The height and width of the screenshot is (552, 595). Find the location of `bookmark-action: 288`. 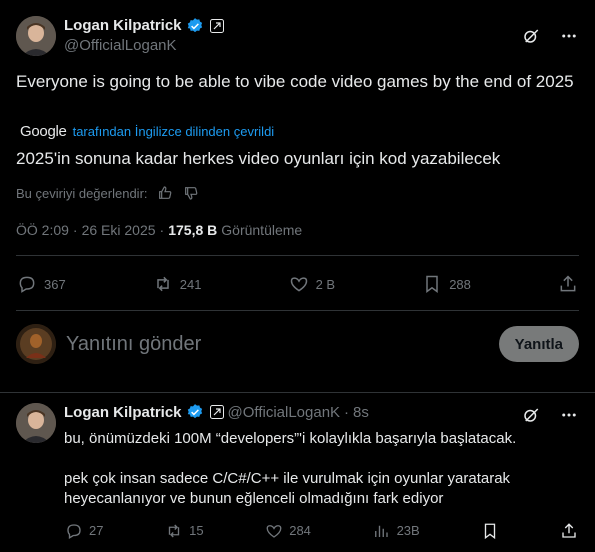

bookmark-action: 288 is located at coordinates (446, 284).